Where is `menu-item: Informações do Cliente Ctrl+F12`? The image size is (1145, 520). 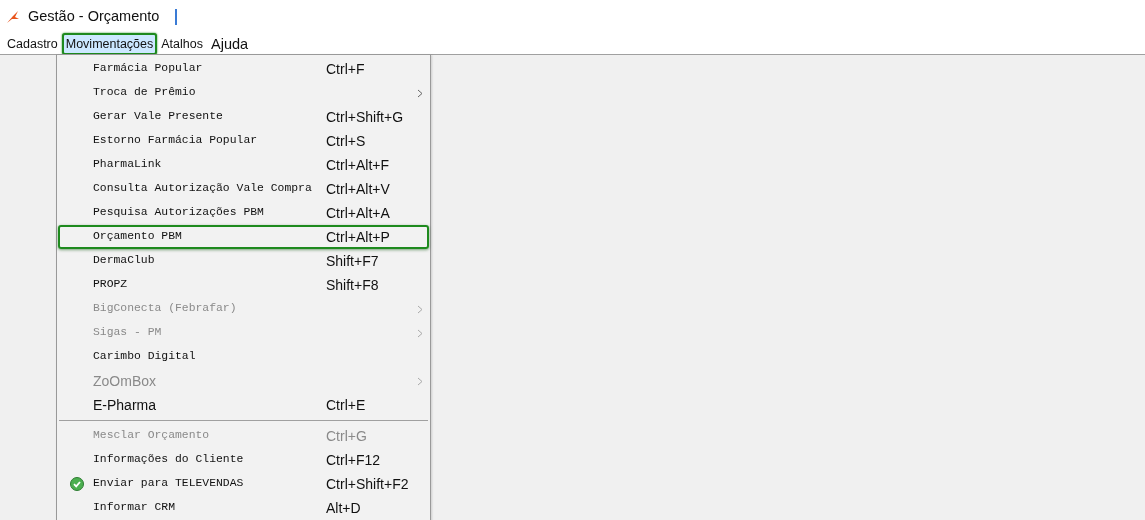 menu-item: Informações do Cliente Ctrl+F12 is located at coordinates (243, 460).